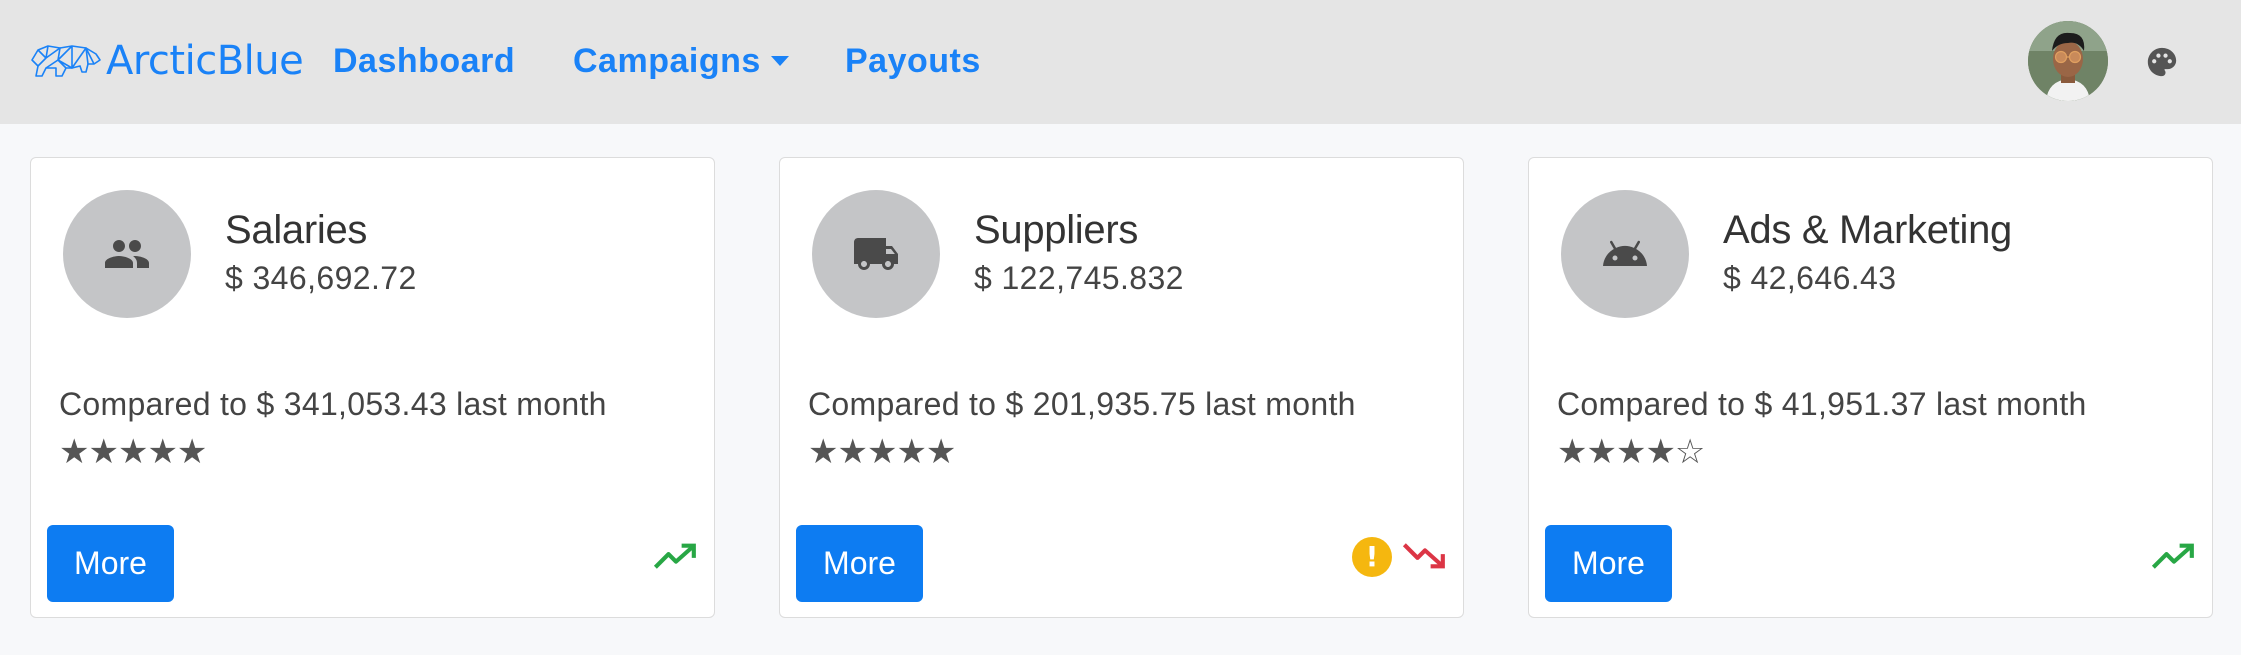 The height and width of the screenshot is (655, 2241). What do you see at coordinates (424, 61) in the screenshot?
I see `nav-link-dashboard: Dashboard` at bounding box center [424, 61].